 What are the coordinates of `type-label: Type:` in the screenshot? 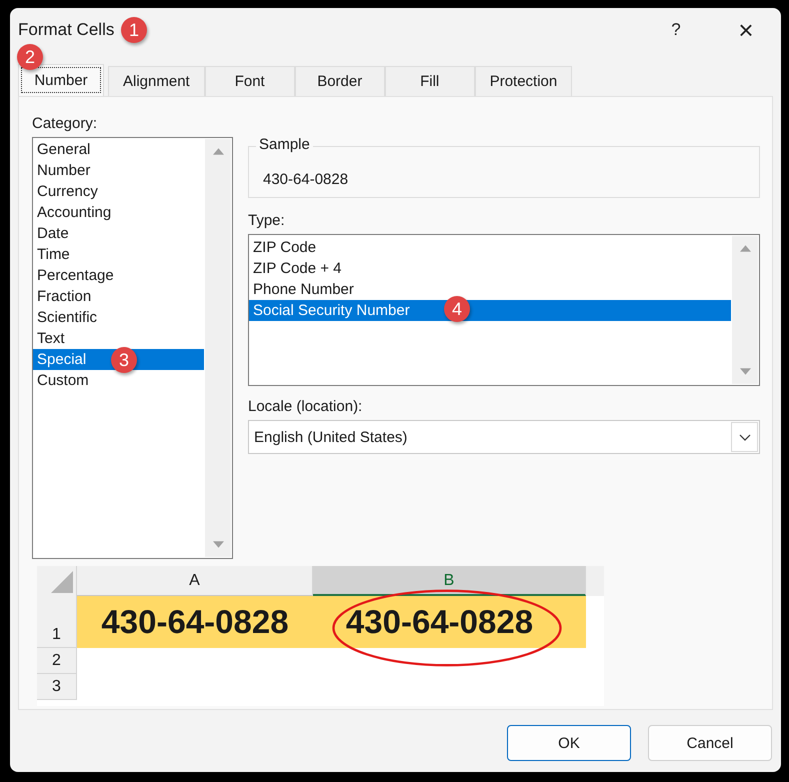 It's located at (267, 221).